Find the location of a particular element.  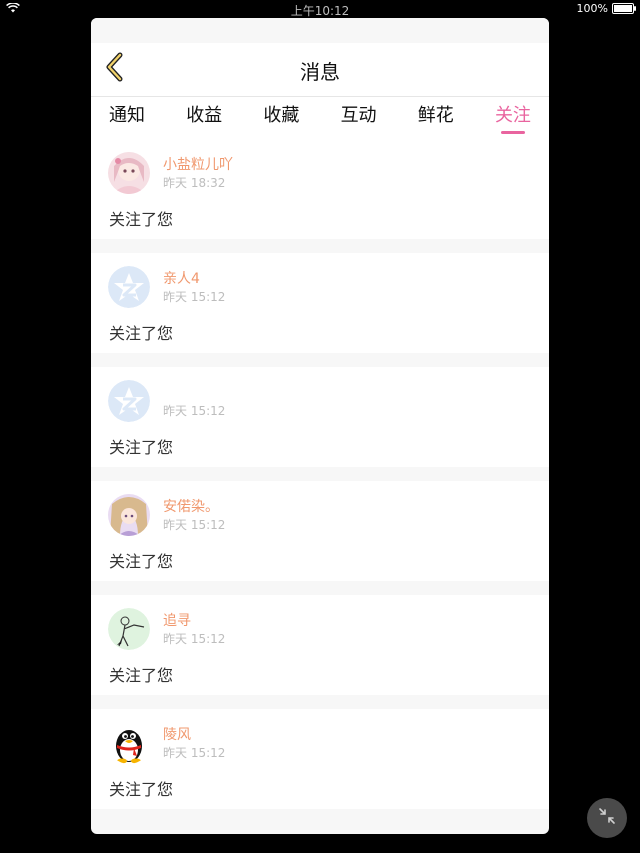

user-name: 亲人4 is located at coordinates (181, 278).